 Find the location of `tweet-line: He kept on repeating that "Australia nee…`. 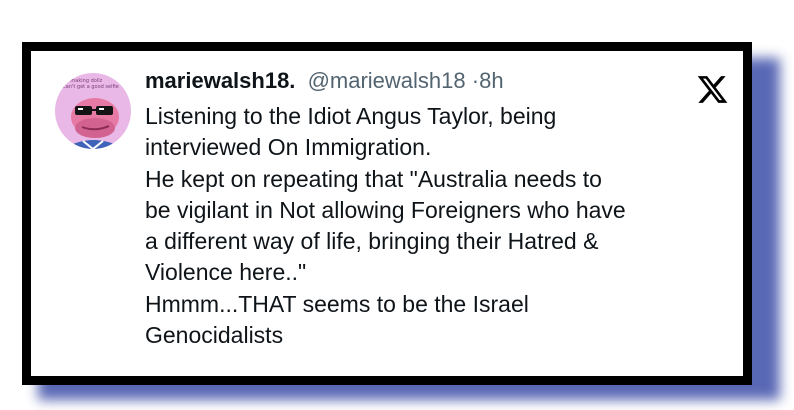

tweet-line: He kept on repeating that "Australia nee… is located at coordinates (373, 178).